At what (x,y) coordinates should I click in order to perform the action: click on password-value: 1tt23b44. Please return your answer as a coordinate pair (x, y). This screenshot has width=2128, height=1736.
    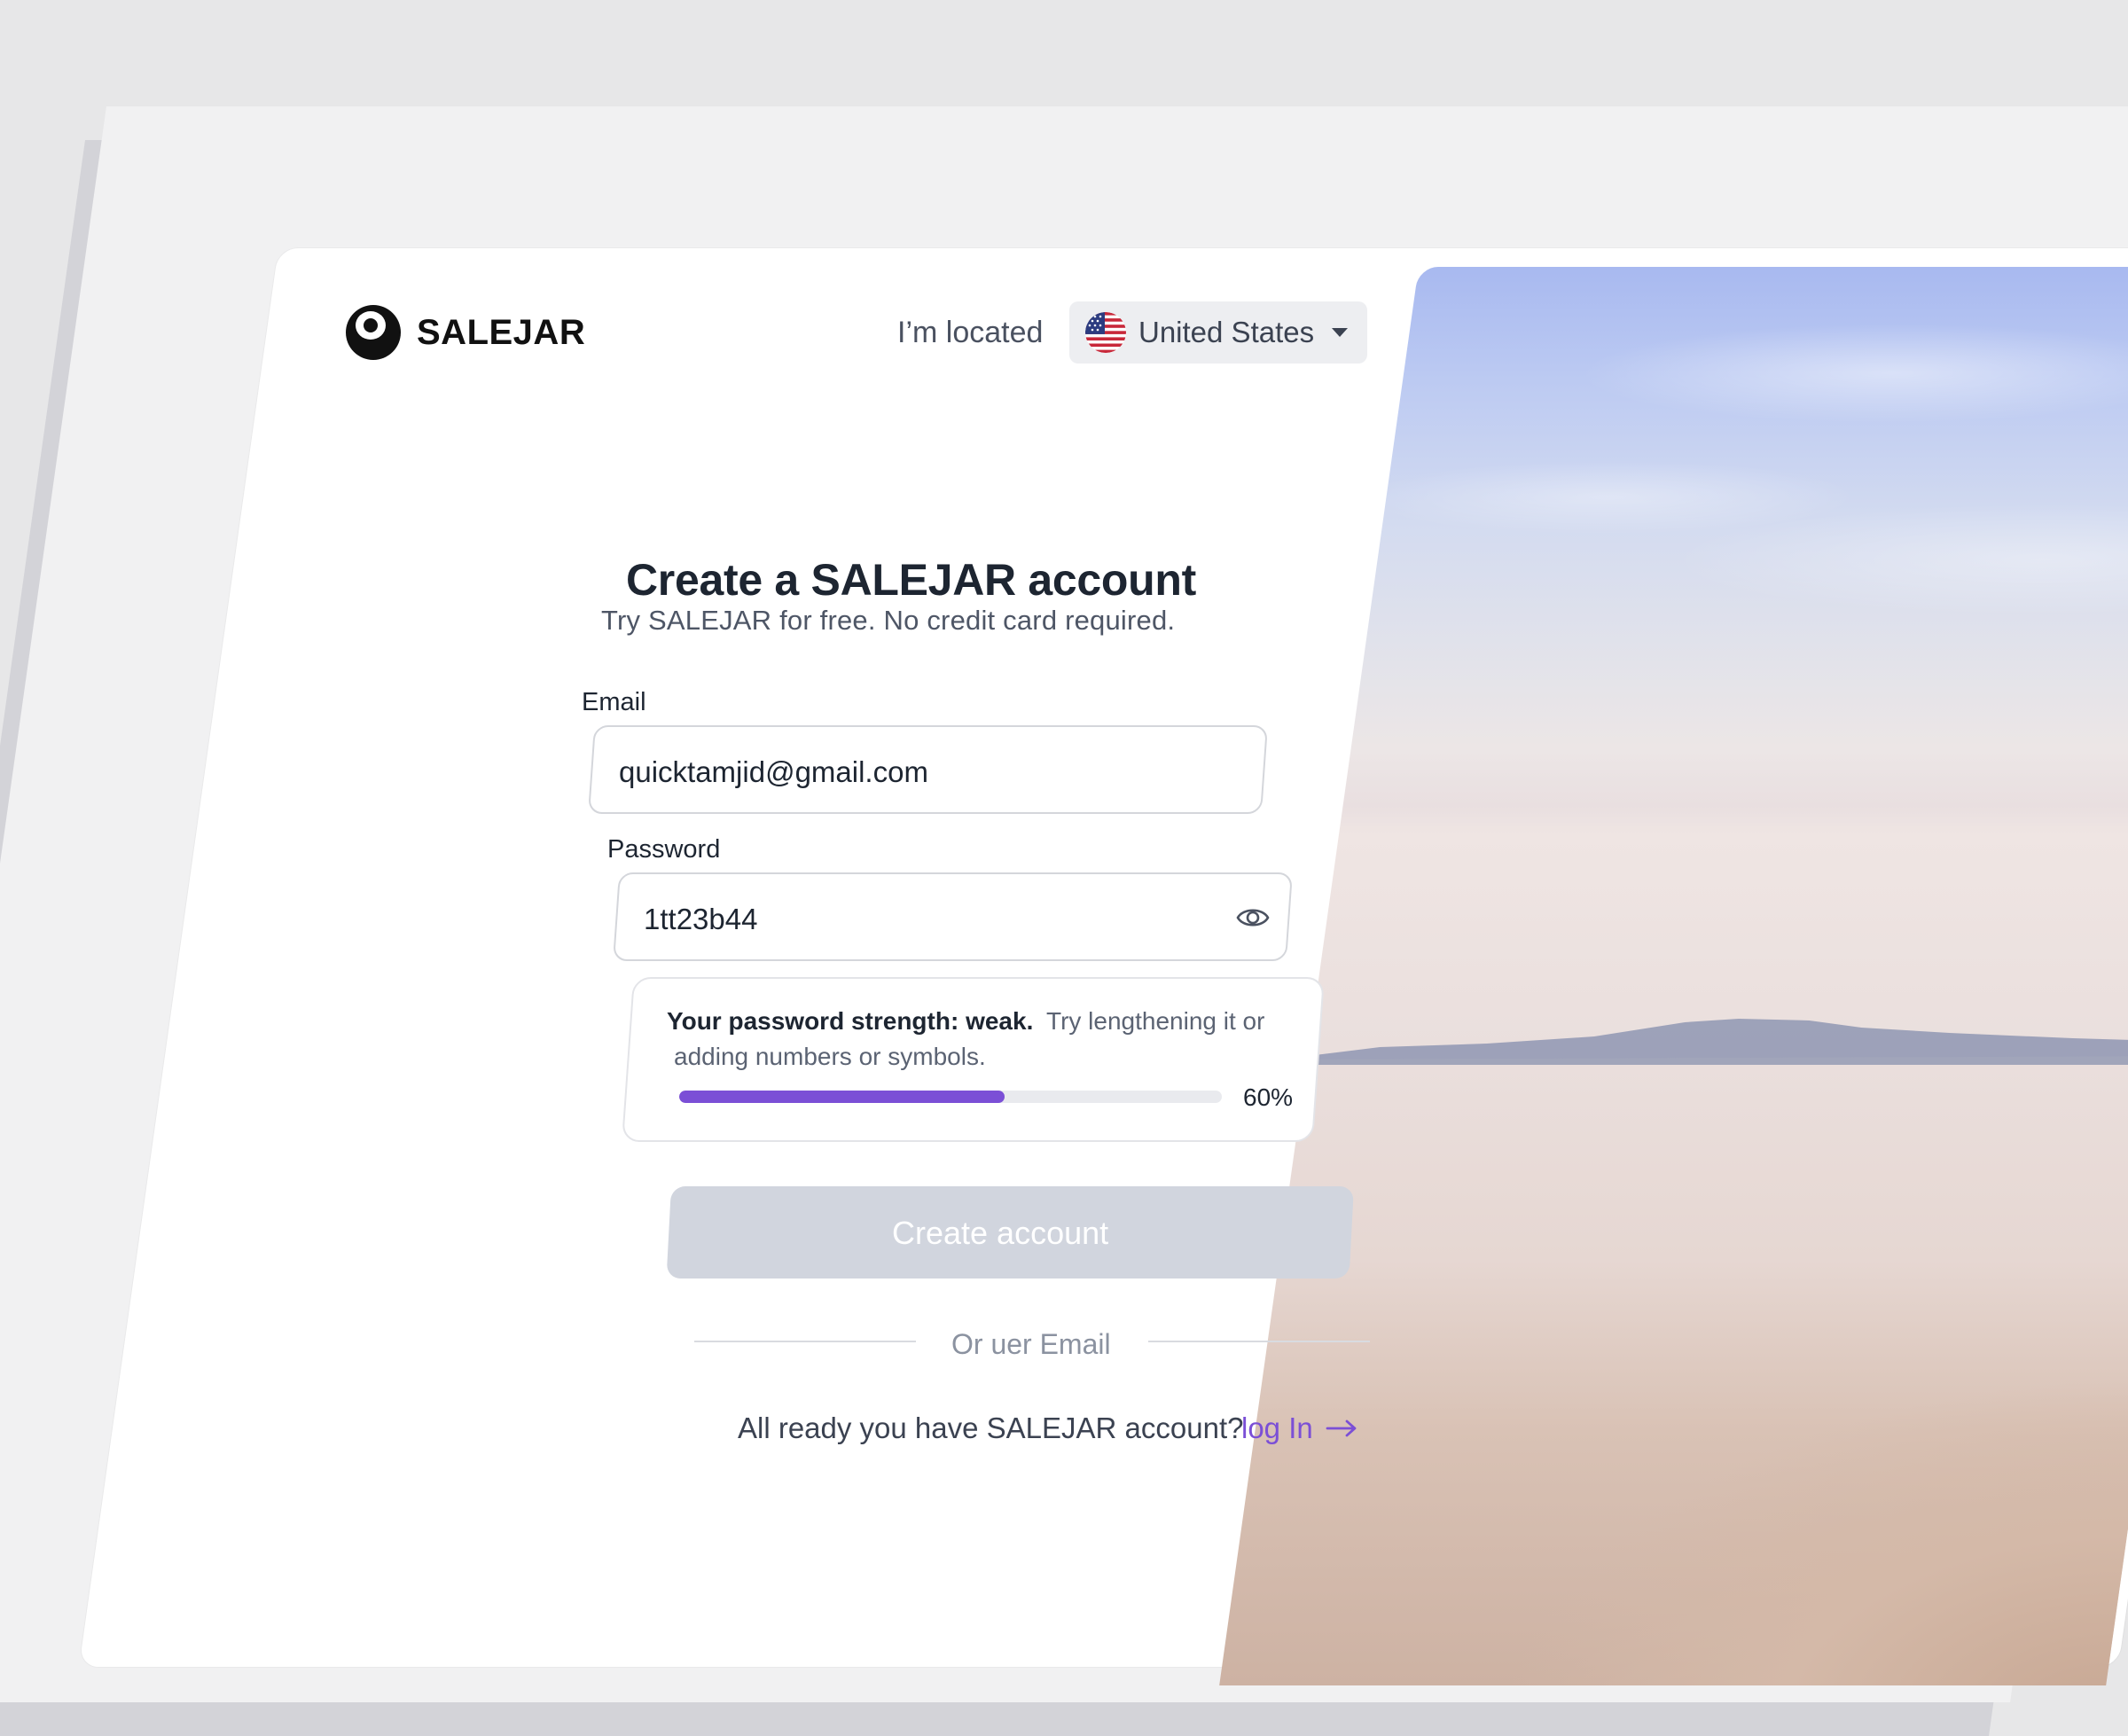
    Looking at the image, I should click on (700, 919).